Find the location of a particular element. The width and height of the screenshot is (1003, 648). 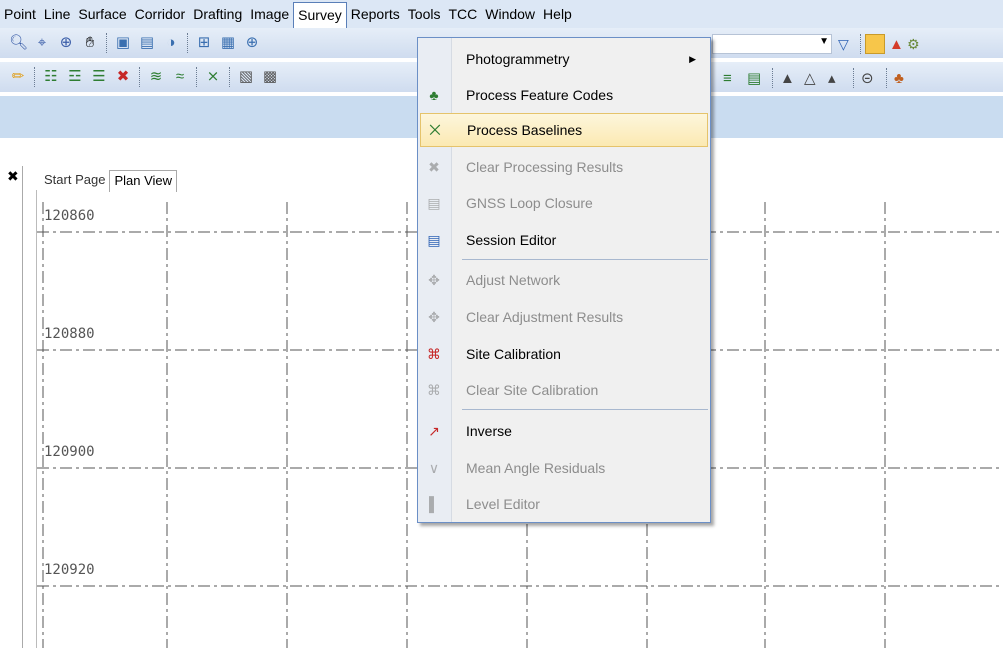

tab-start-page: Start Page is located at coordinates (74, 181).